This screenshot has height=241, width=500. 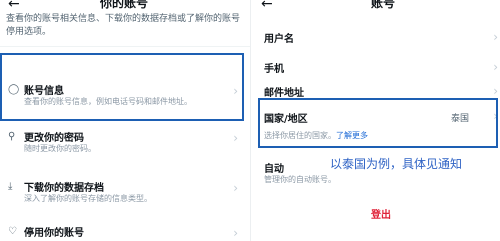 What do you see at coordinates (64, 188) in the screenshot?
I see `download-archive-label: 下载你的数据存档` at bounding box center [64, 188].